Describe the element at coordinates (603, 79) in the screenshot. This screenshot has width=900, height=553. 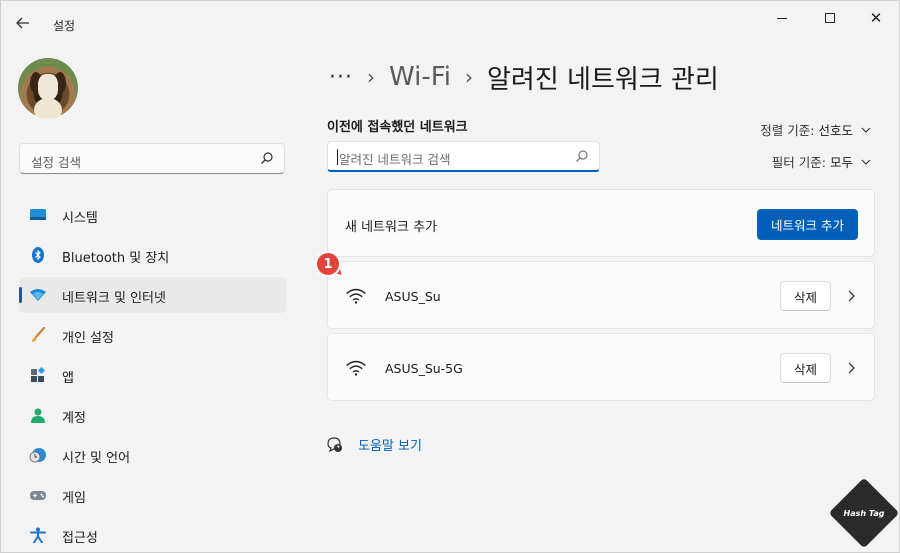
I see `page-title: 알려진 네트워크 관리` at that location.